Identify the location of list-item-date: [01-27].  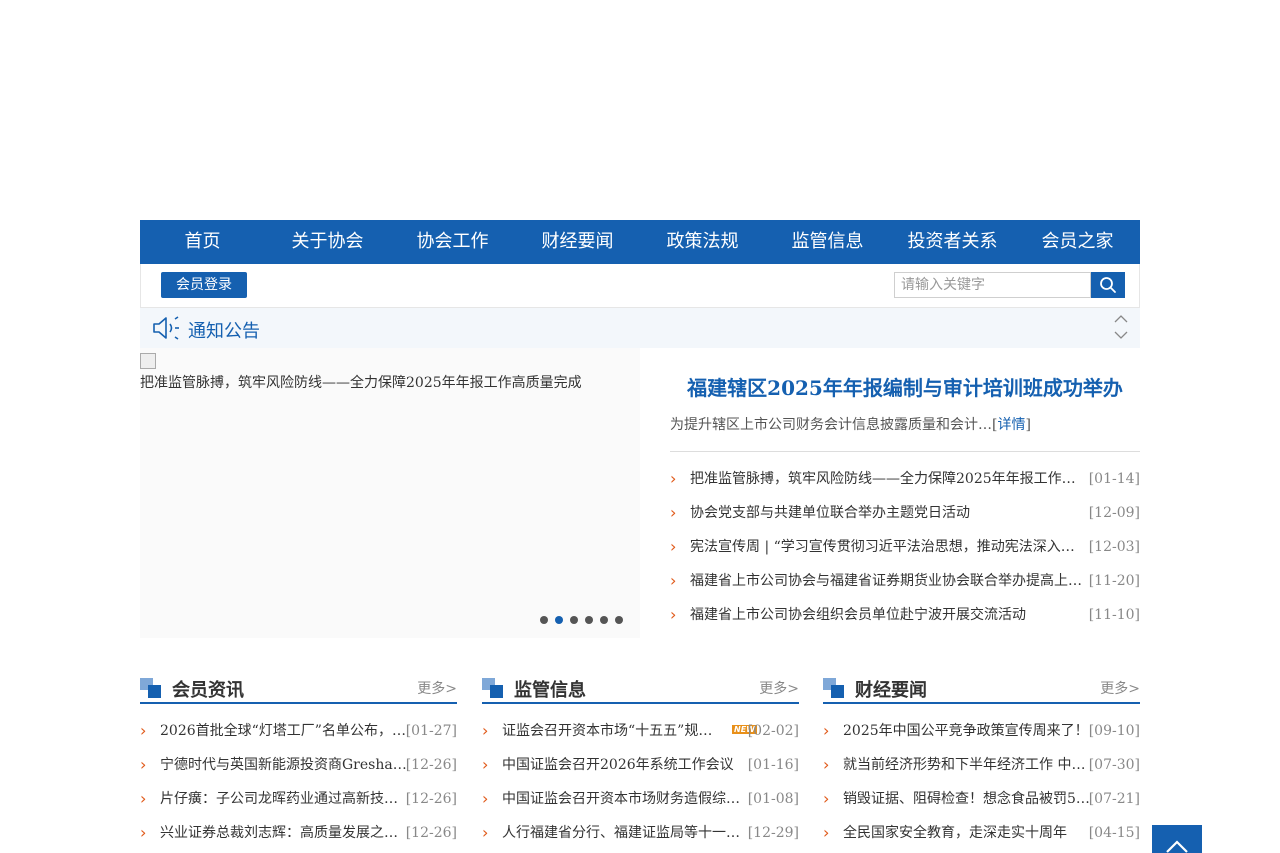
(431, 731).